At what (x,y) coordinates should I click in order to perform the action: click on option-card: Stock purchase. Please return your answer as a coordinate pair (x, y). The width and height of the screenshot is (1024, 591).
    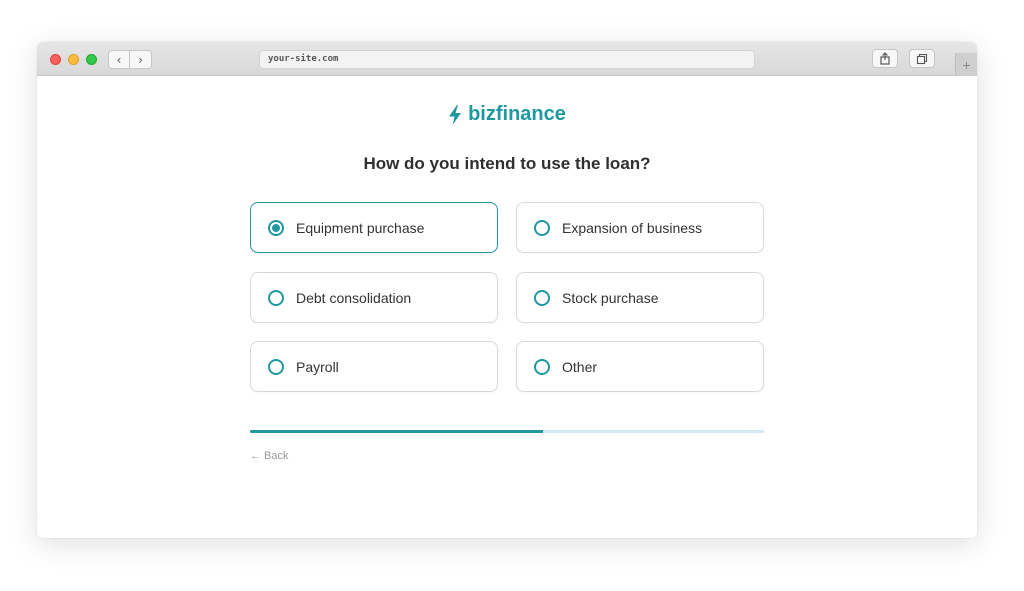
    Looking at the image, I should click on (640, 297).